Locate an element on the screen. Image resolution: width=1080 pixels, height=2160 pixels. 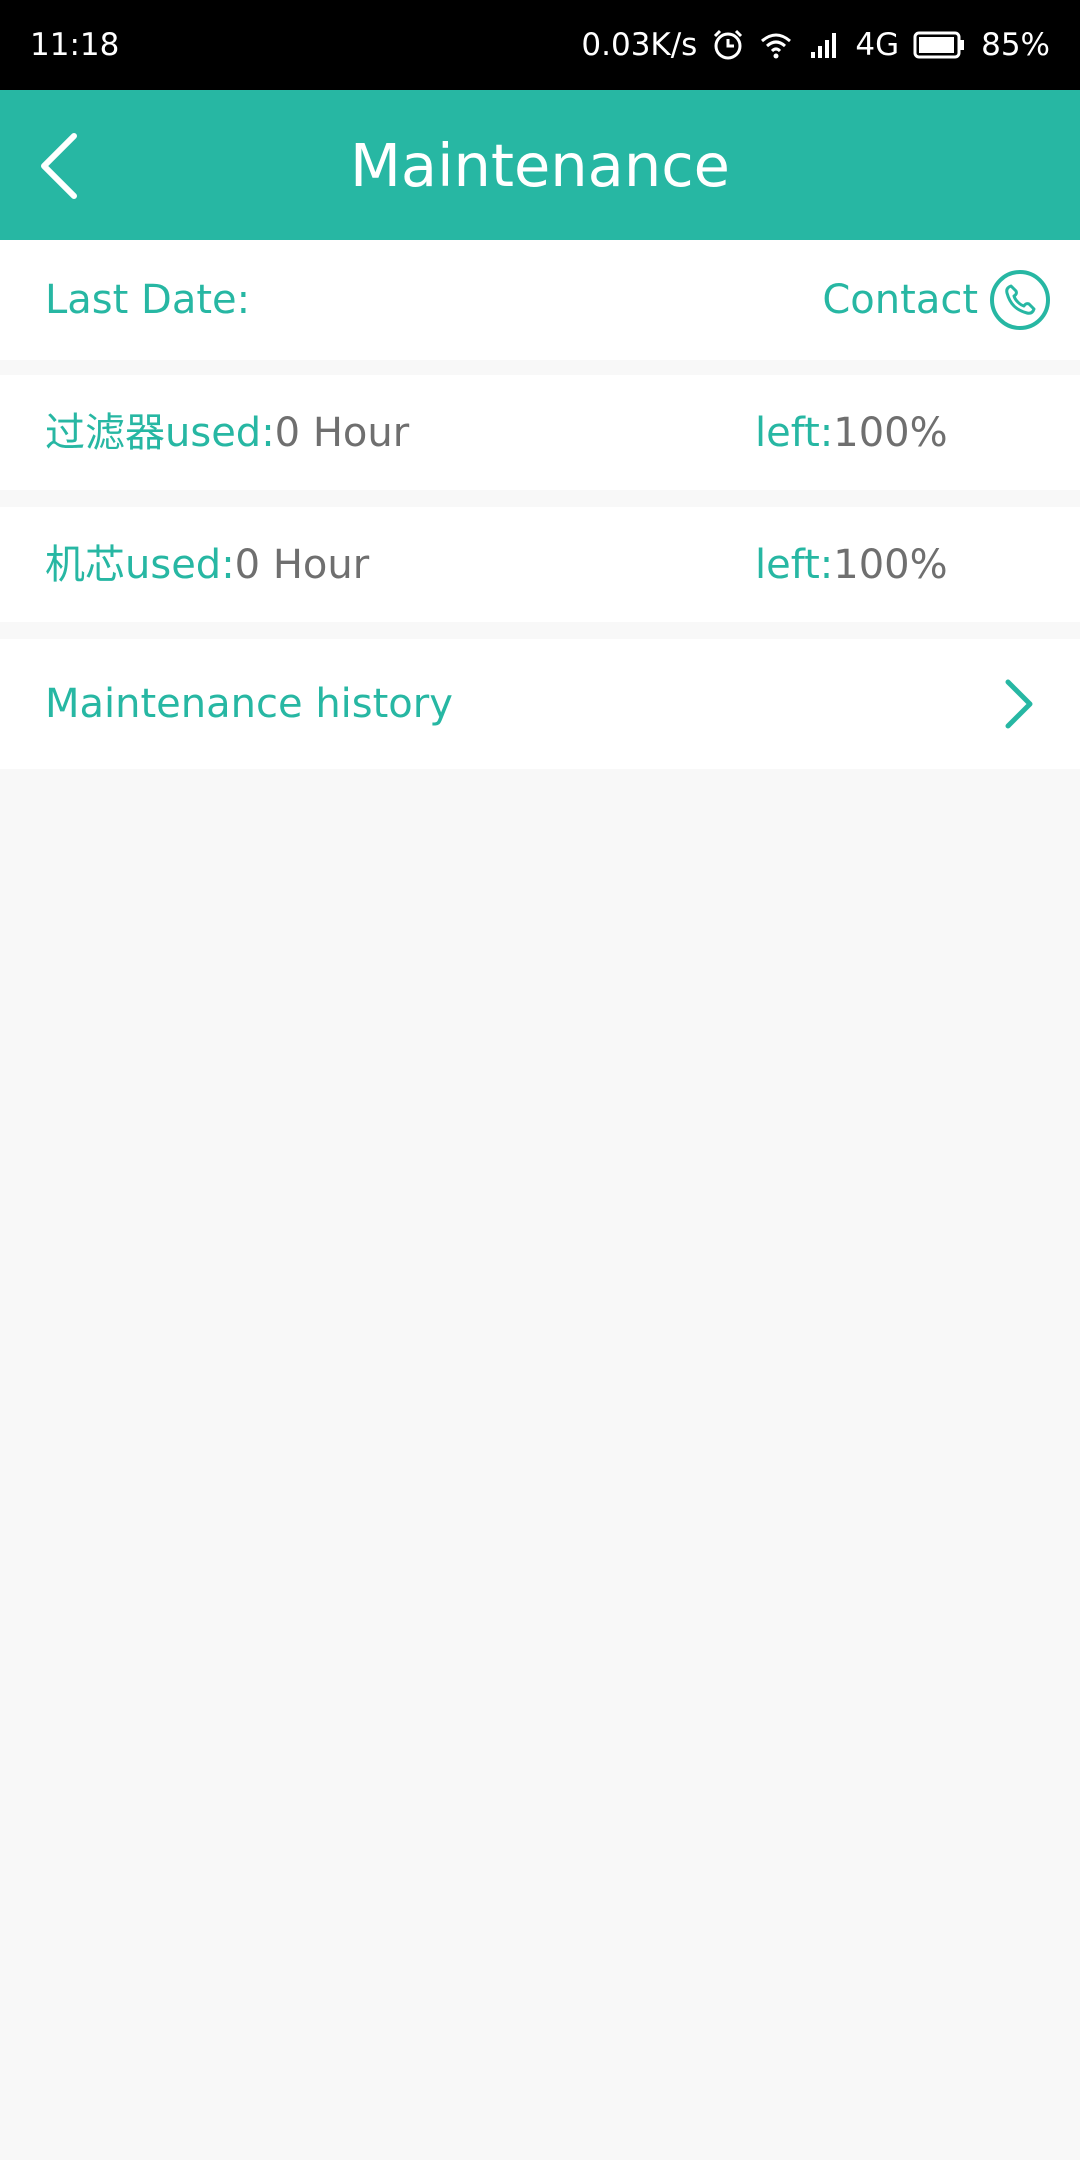
maintenance-history-row: Maintenance history is located at coordinates (540, 704).